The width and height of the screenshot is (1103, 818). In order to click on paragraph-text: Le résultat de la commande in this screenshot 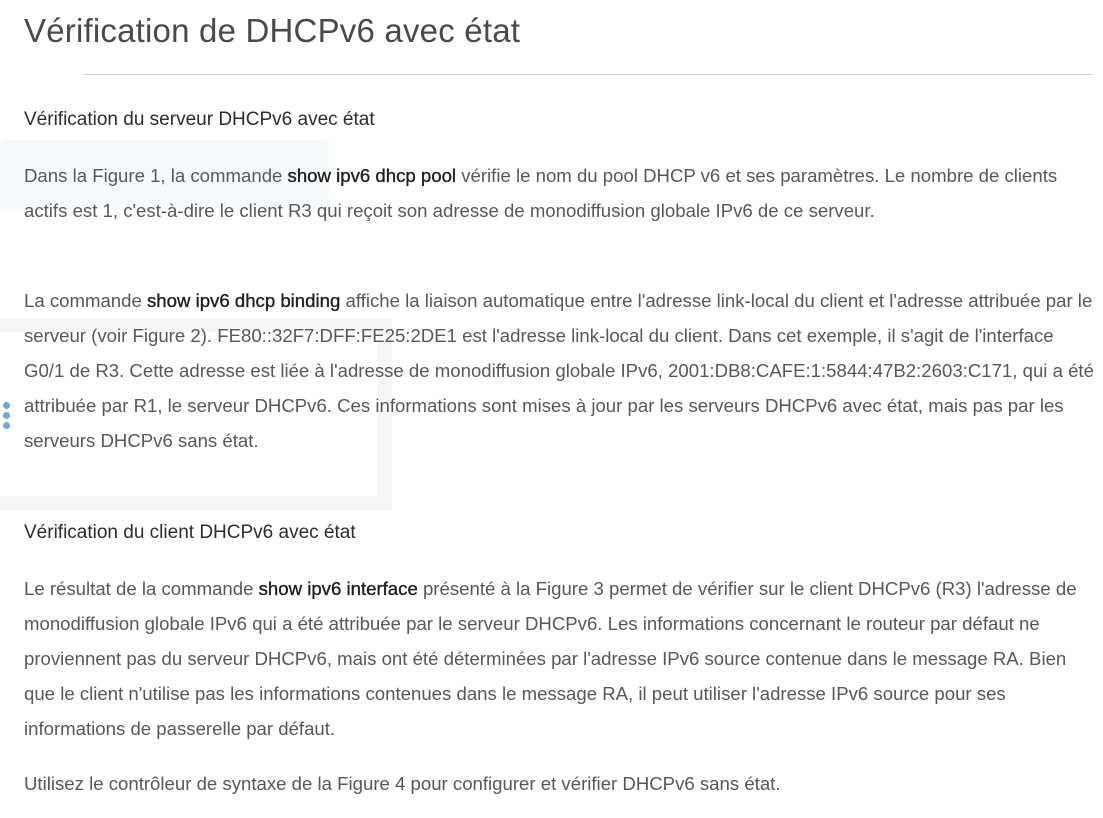, I will do `click(141, 588)`.